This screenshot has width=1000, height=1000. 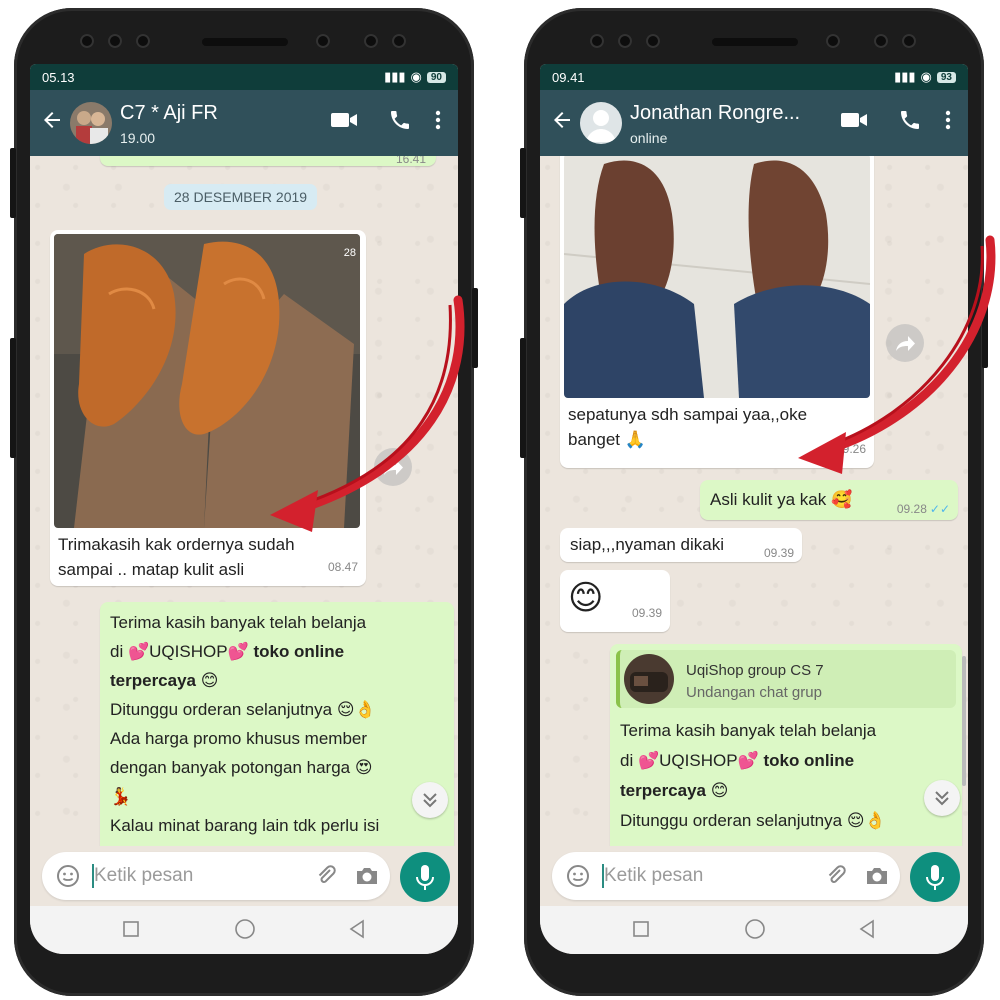 I want to click on message-text: siap,,,nyaman dikaki, so click(x=647, y=544).